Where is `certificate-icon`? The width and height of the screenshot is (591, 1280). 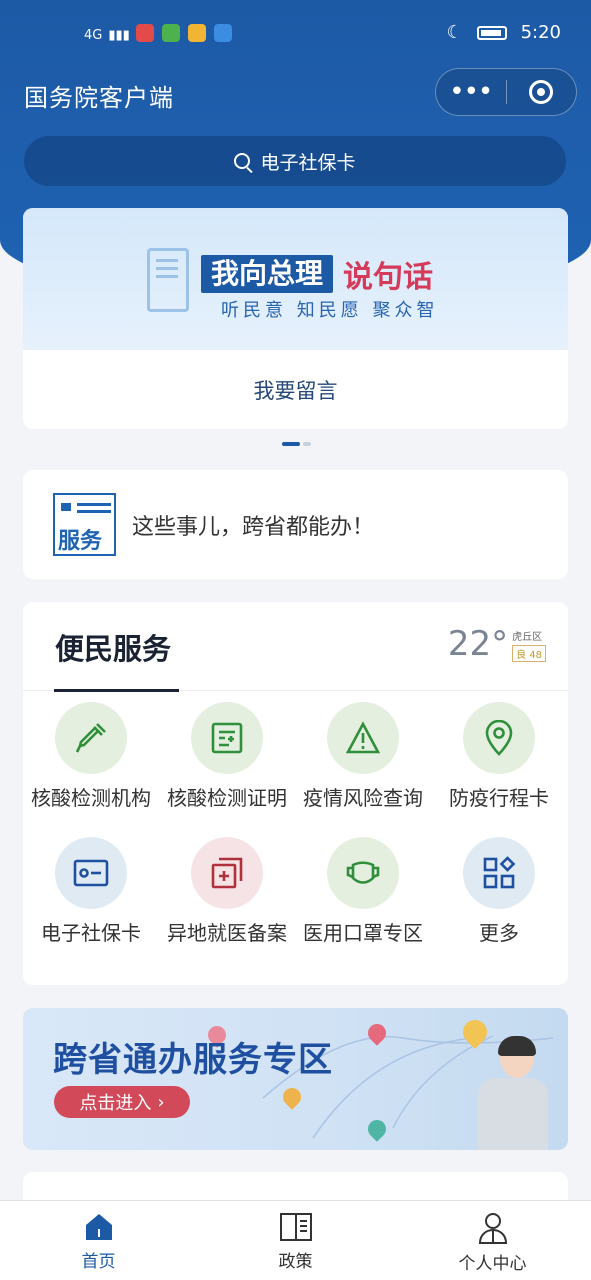
certificate-icon is located at coordinates (227, 738).